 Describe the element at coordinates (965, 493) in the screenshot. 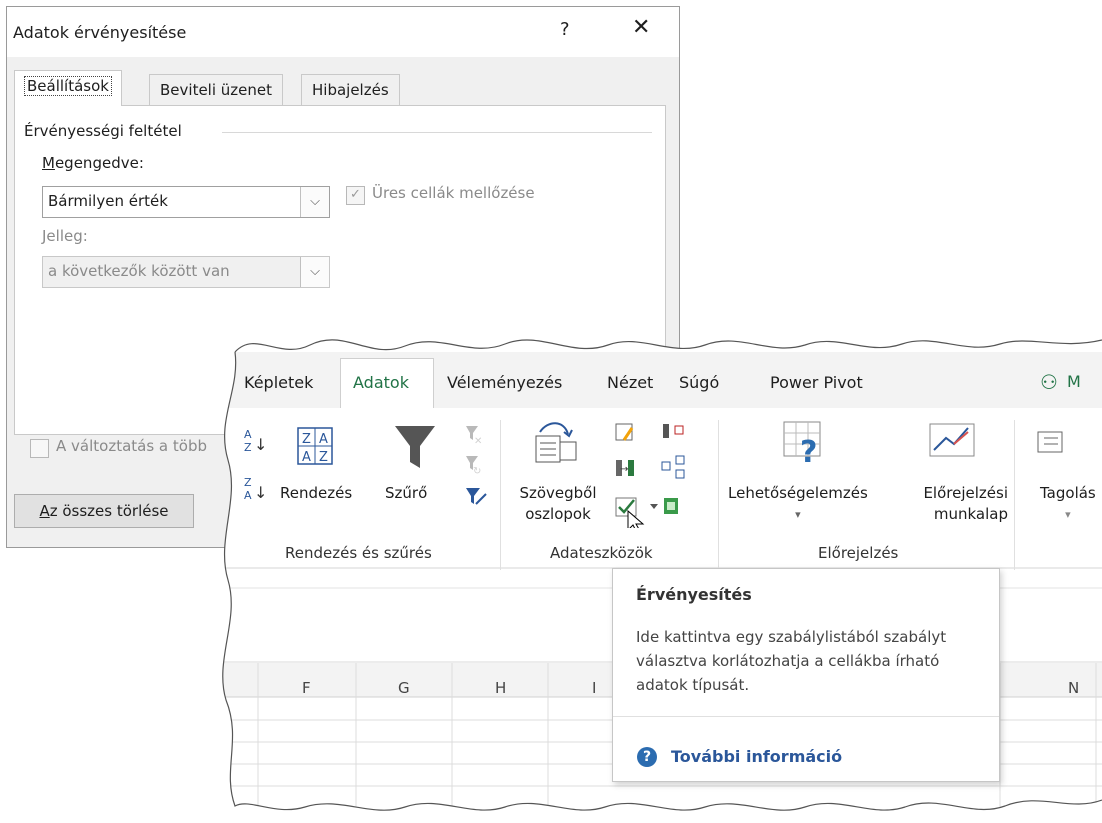

I see `forecast-line1: Előrejelzési` at that location.